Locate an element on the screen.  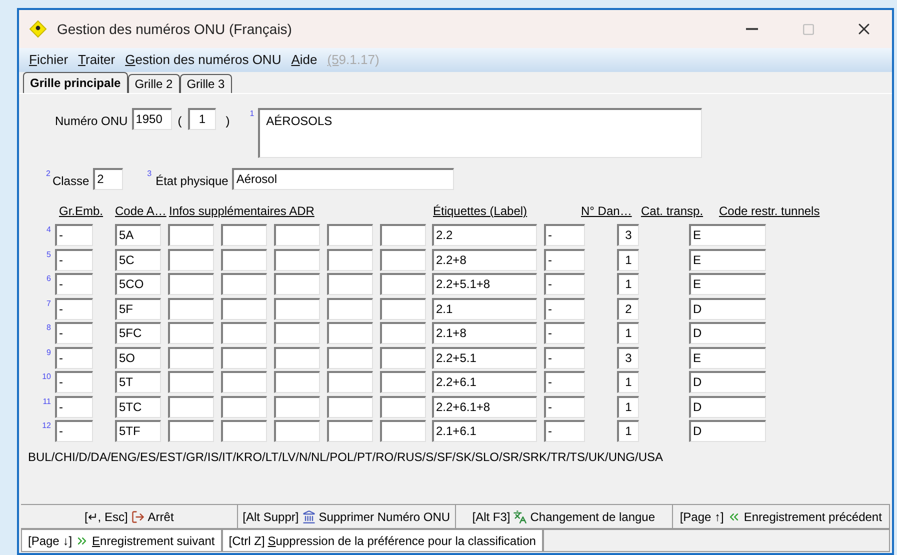
function-key-button: [Alt F3] Changement de langue is located at coordinates (564, 516).